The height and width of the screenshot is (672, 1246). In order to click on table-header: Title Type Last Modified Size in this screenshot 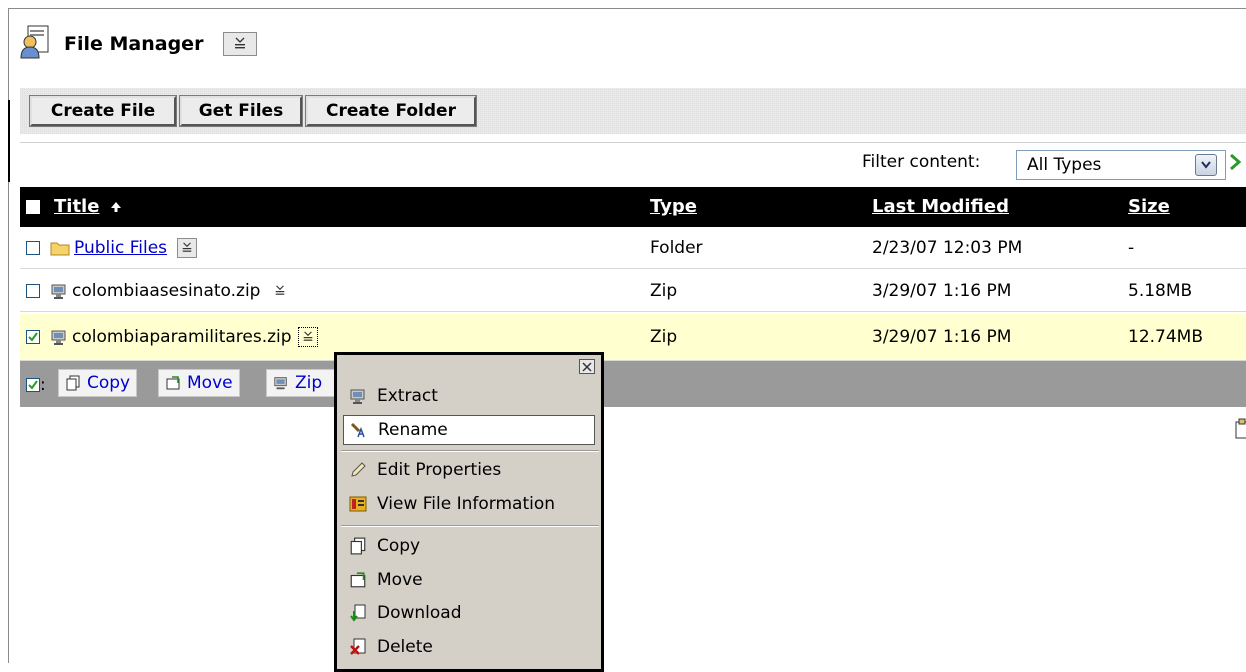, I will do `click(633, 207)`.